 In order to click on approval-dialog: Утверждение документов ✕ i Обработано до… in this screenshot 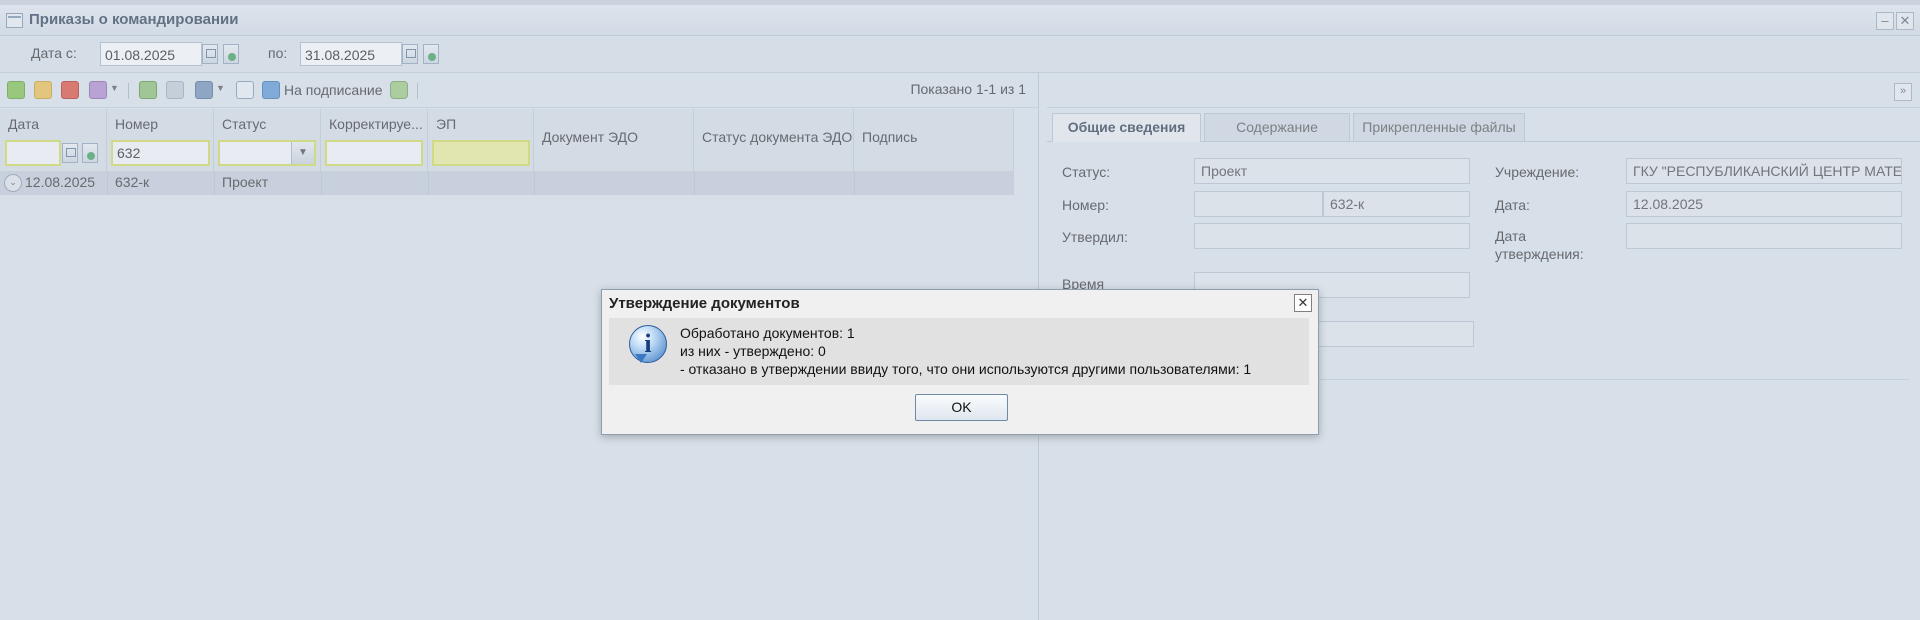, I will do `click(960, 362)`.